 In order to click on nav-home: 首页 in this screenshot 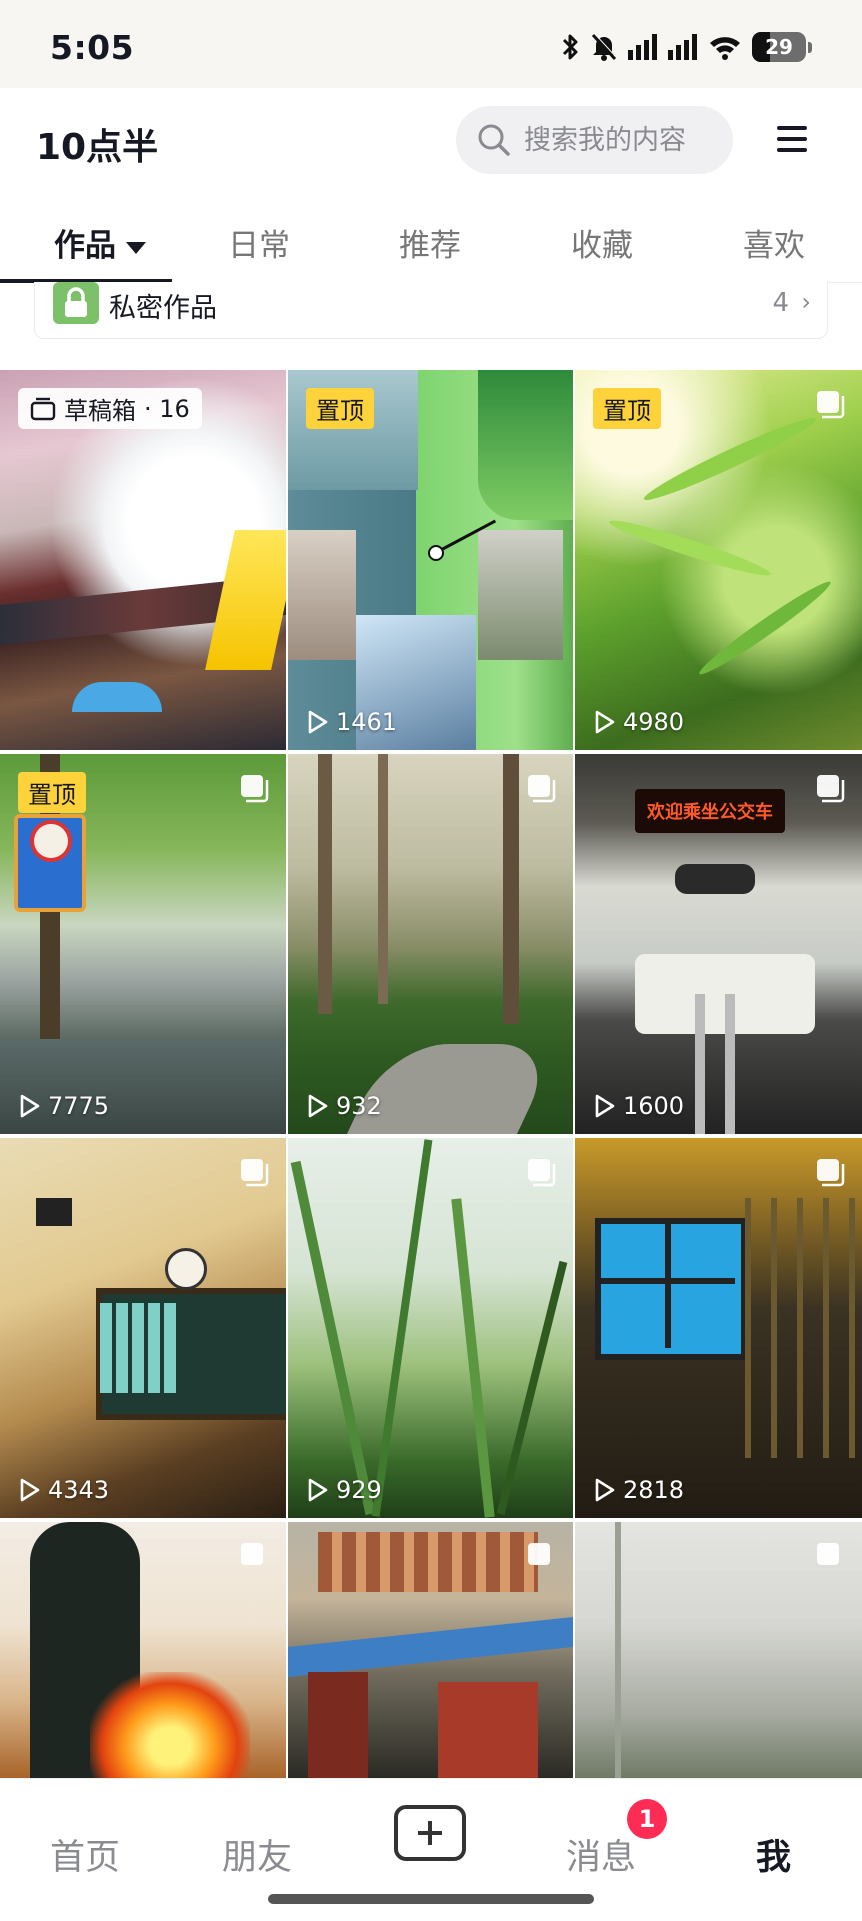, I will do `click(85, 1854)`.